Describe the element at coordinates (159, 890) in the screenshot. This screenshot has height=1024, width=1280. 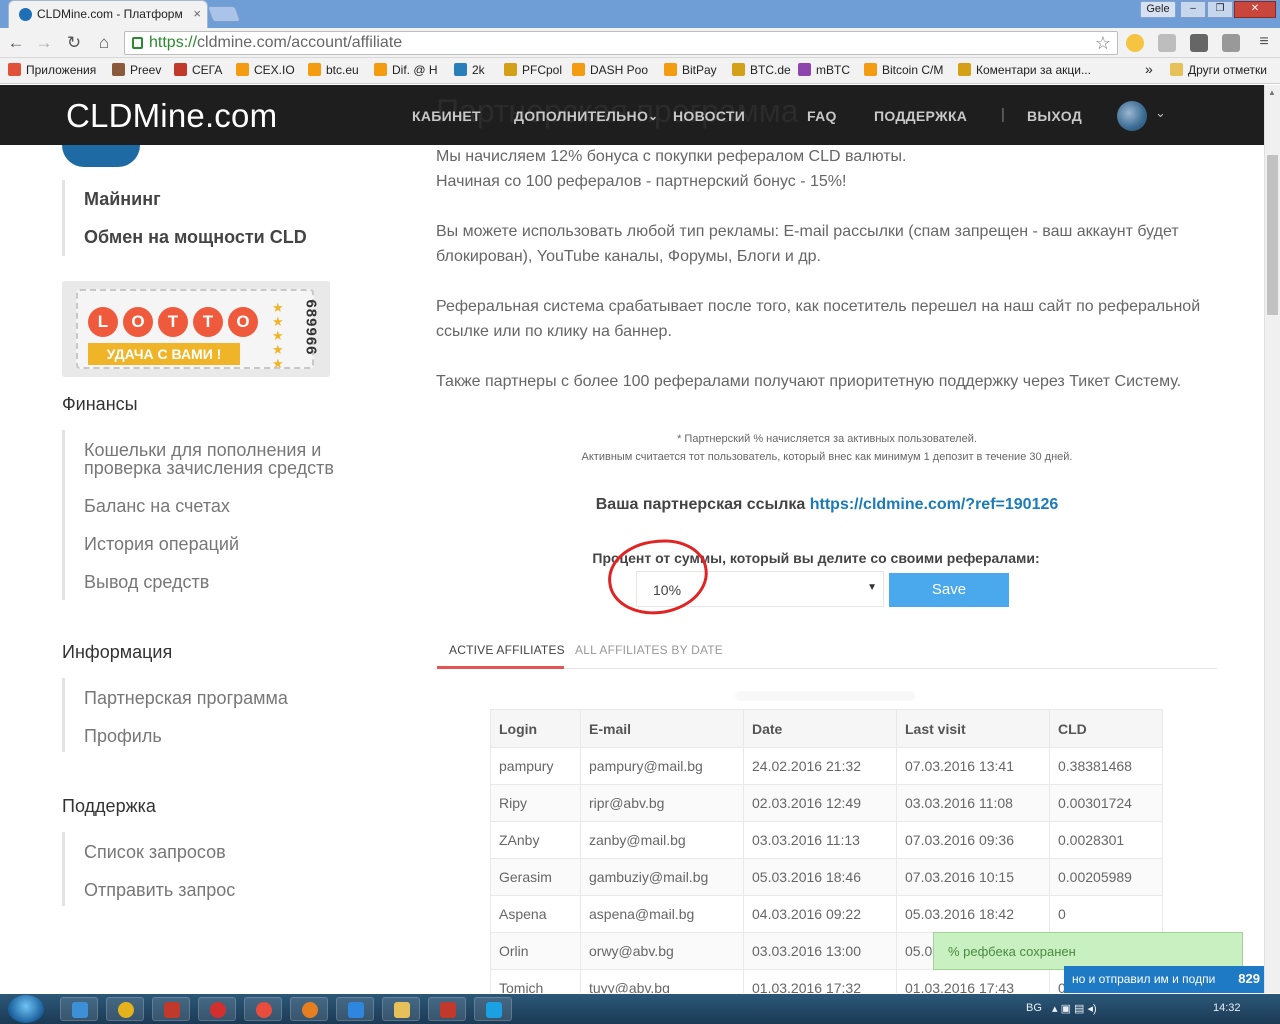
I see `sidebar-item-new-ticket: Отправить запрос` at that location.